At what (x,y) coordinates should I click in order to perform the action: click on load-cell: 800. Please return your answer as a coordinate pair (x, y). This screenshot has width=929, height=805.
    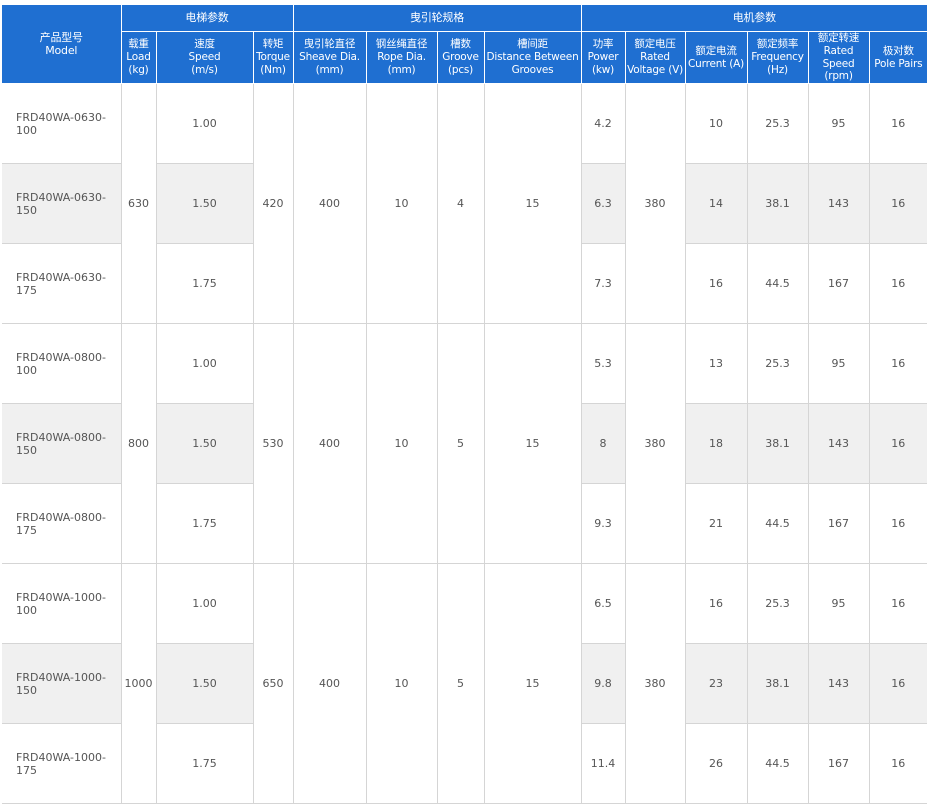
    Looking at the image, I should click on (139, 444).